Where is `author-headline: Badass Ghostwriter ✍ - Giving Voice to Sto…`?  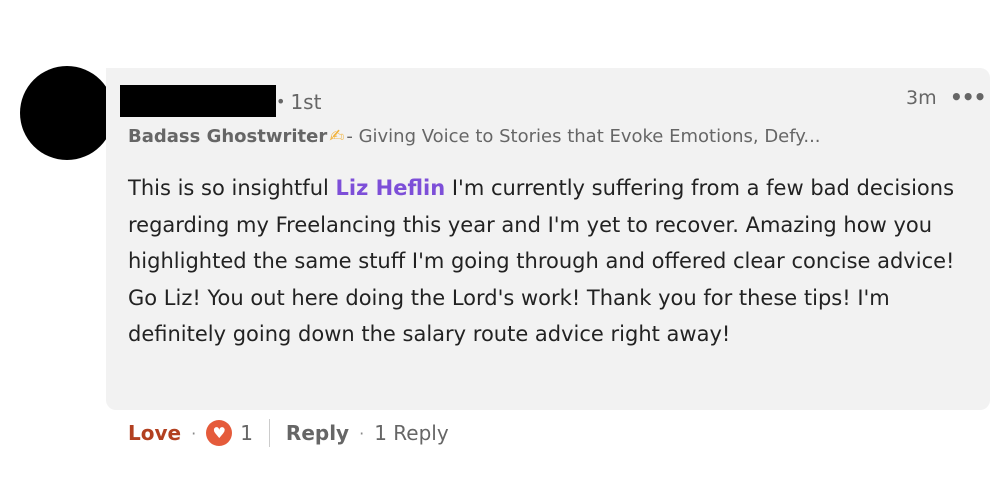
author-headline: Badass Ghostwriter ✍ - Giving Voice to Sto… is located at coordinates (474, 137).